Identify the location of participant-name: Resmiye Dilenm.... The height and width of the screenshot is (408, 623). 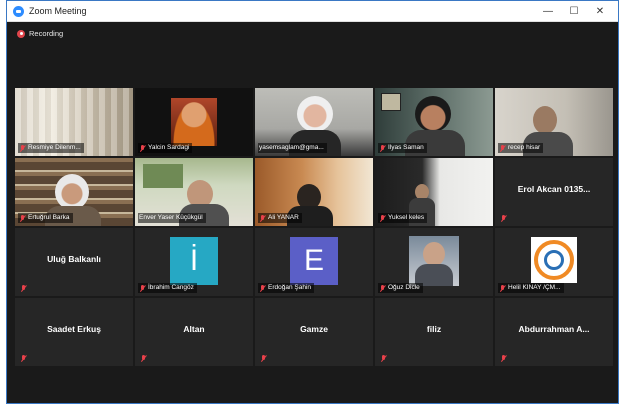
(51, 148).